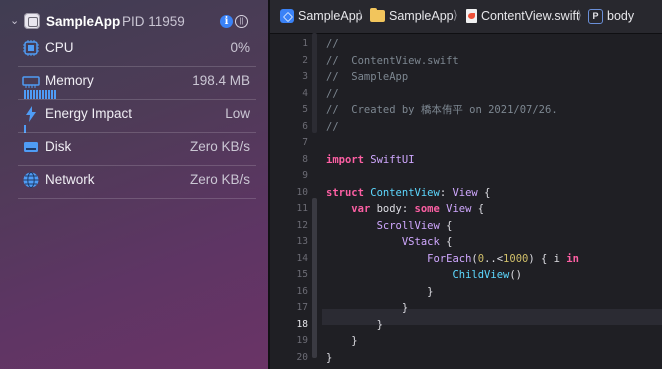 The width and height of the screenshot is (662, 369). What do you see at coordinates (293, 242) in the screenshot?
I see `line-number: 13` at bounding box center [293, 242].